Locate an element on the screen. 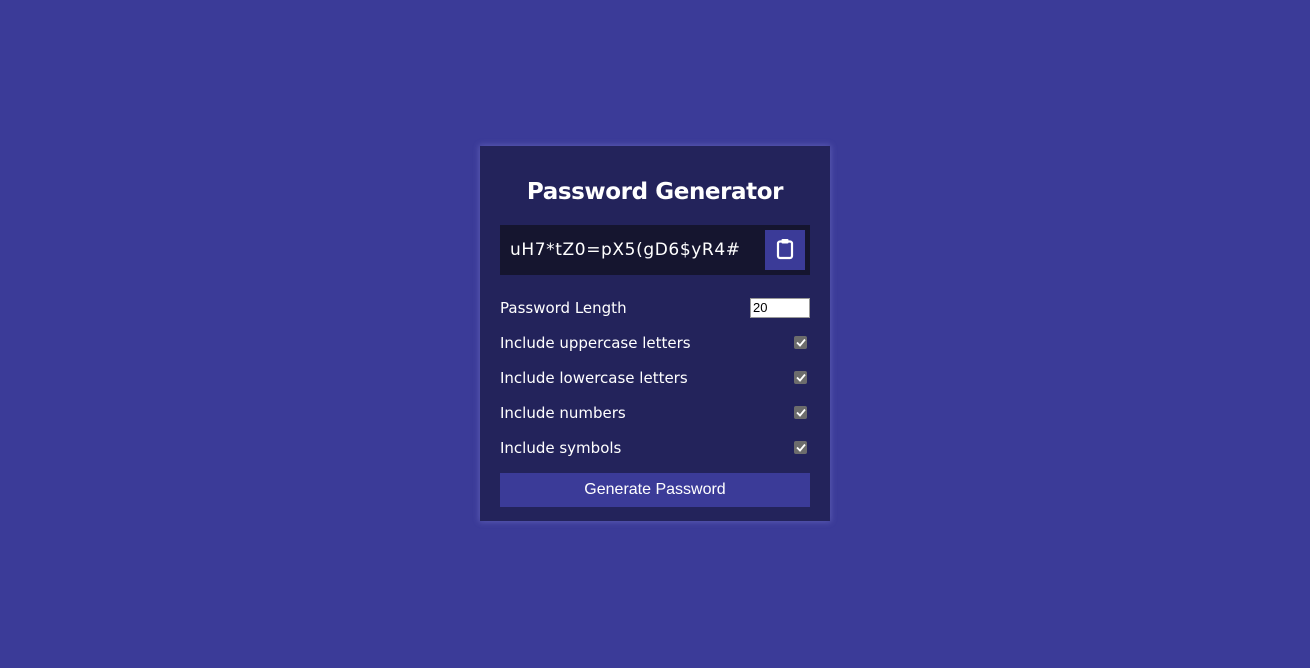 The width and height of the screenshot is (1310, 668). clipboard-icon is located at coordinates (785, 250).